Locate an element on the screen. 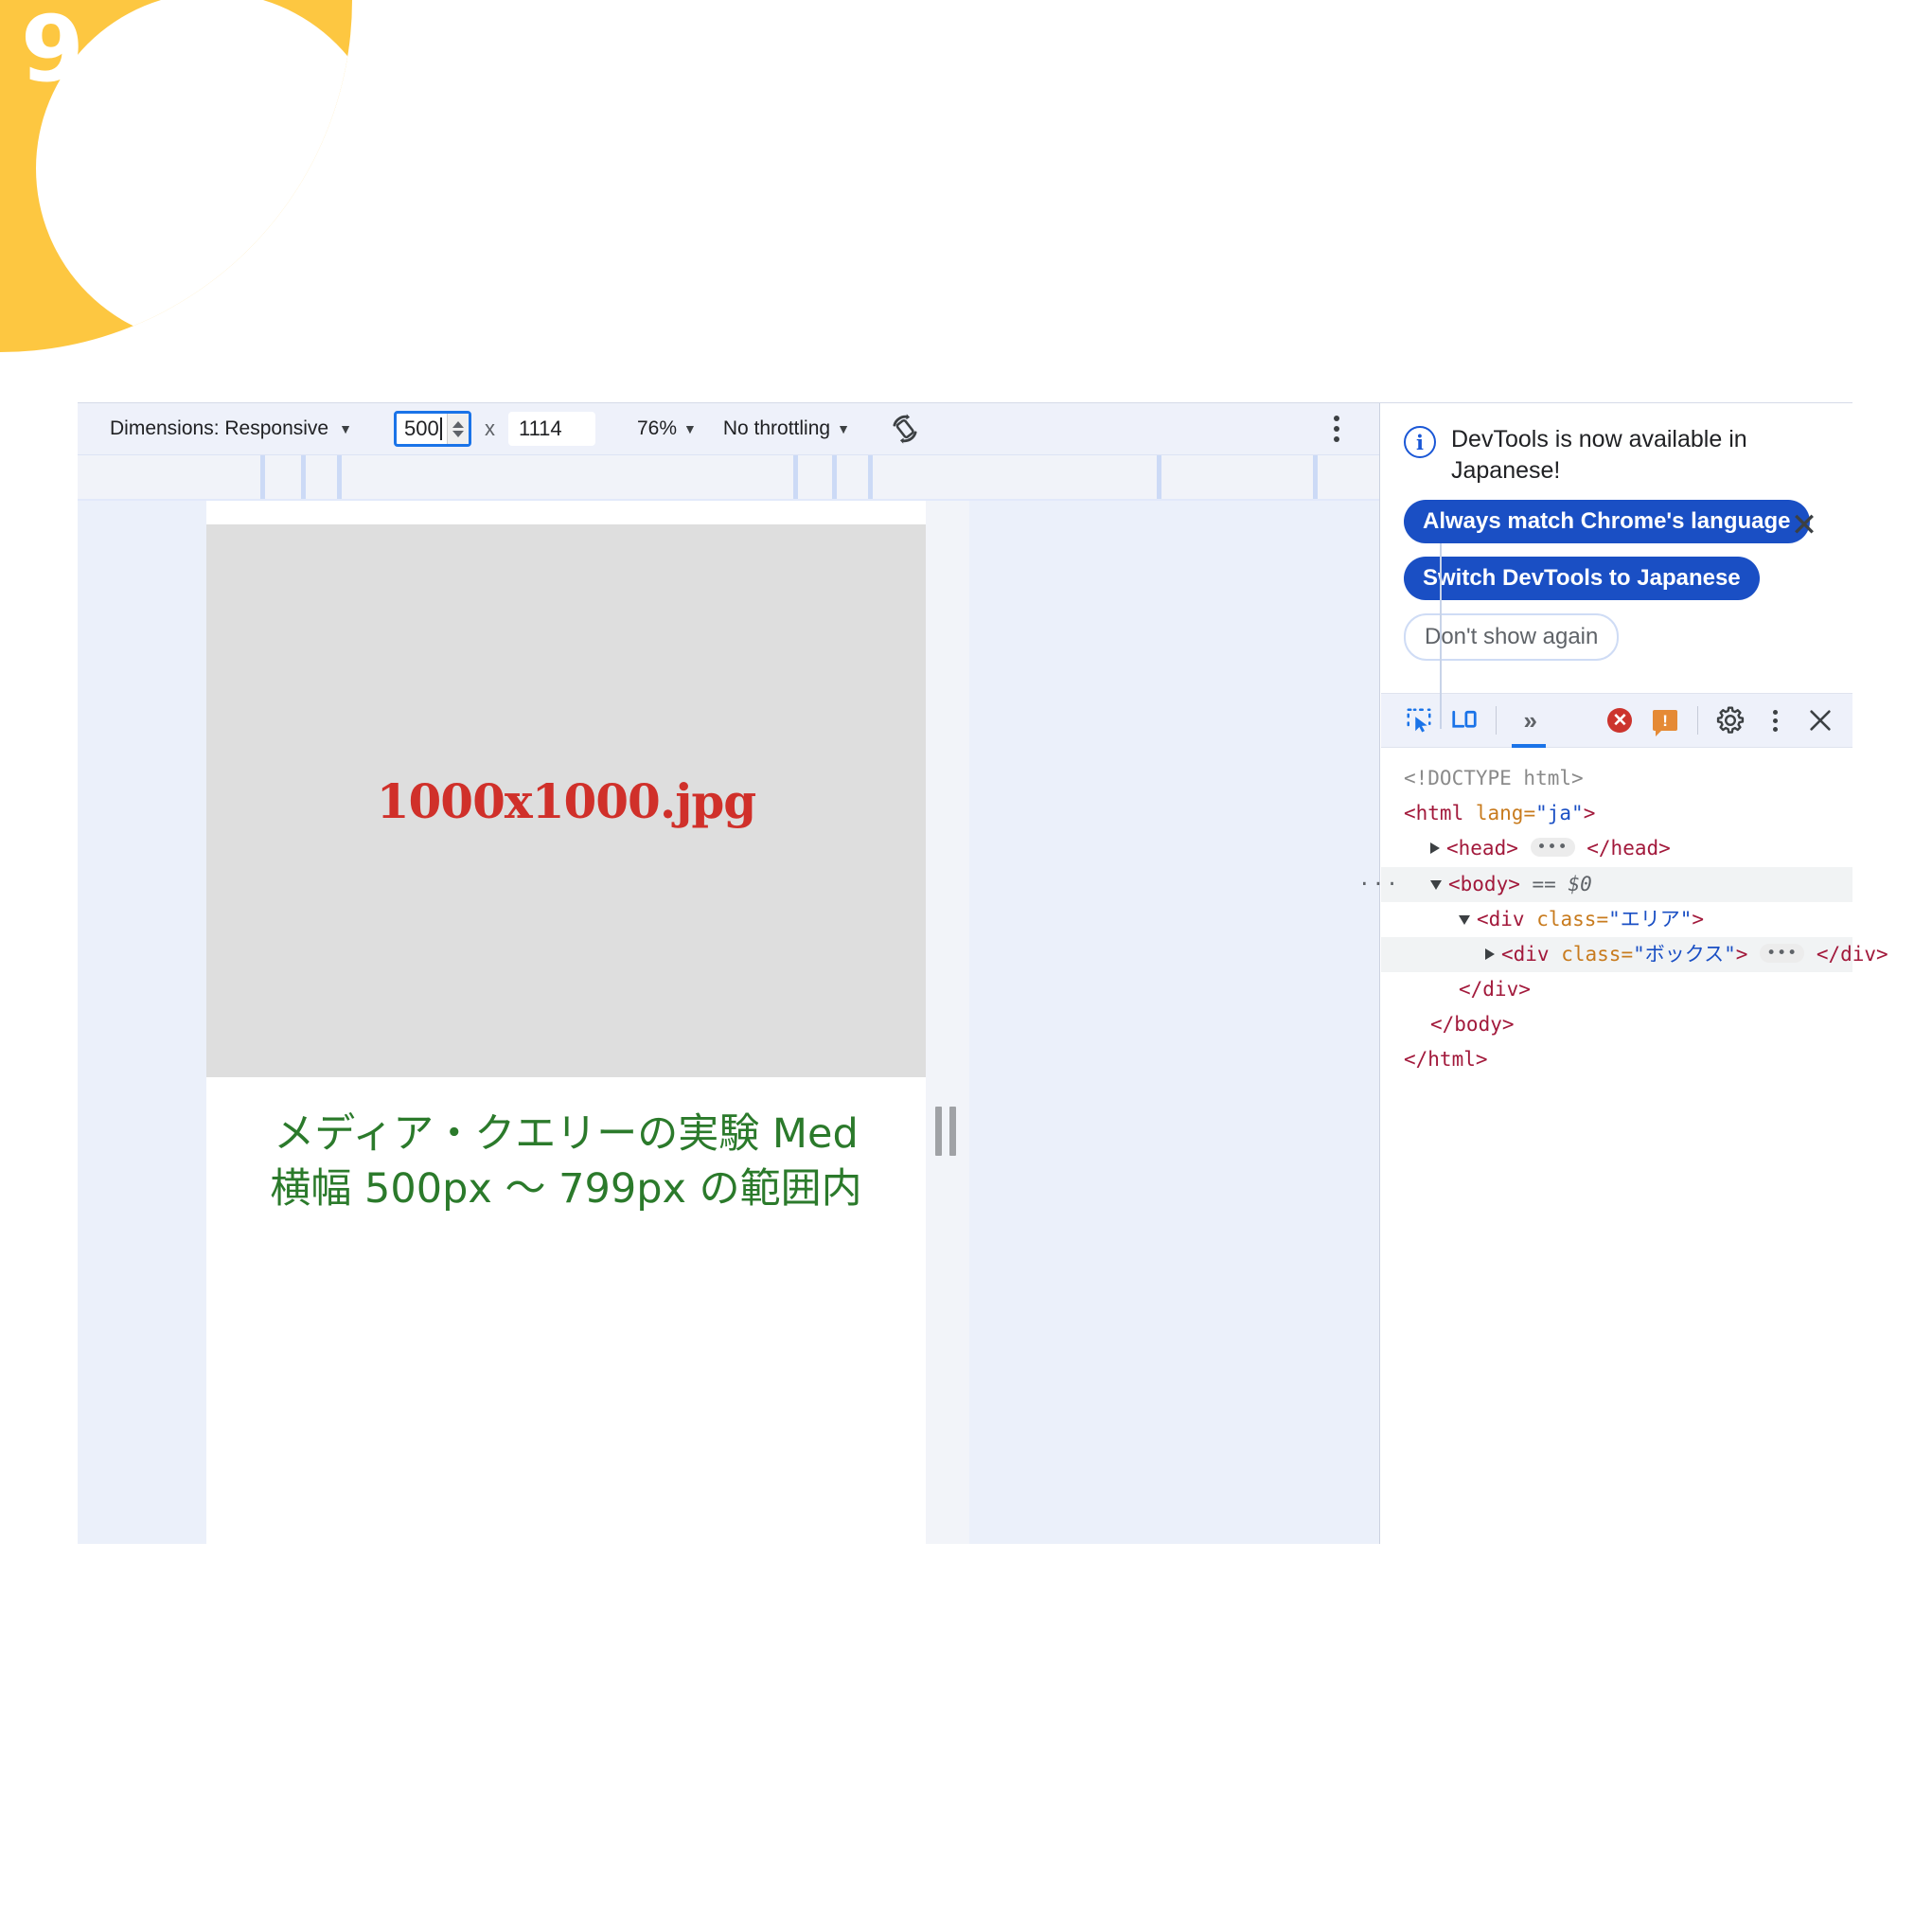 The height and width of the screenshot is (1932, 1932). dom-line-div-area-close: </div> is located at coordinates (1616, 989).